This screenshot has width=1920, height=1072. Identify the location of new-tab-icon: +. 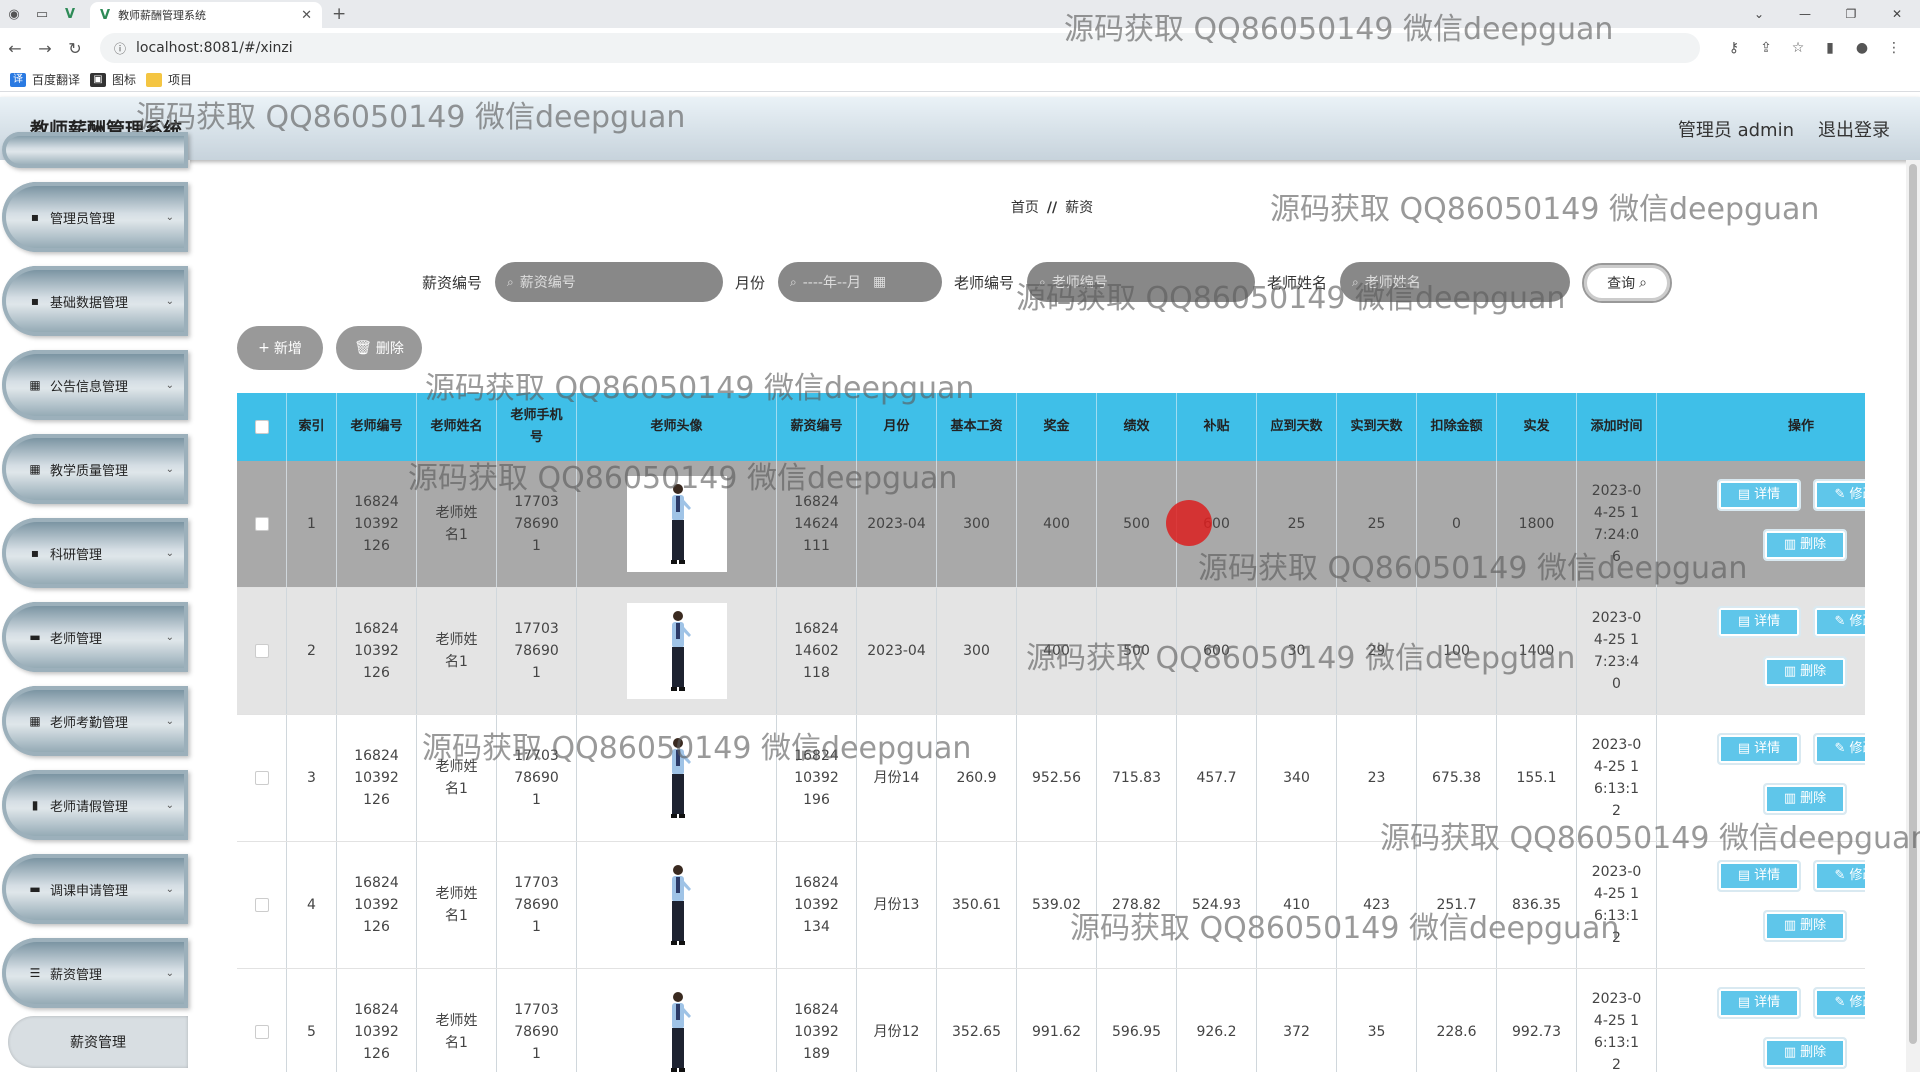
(339, 14).